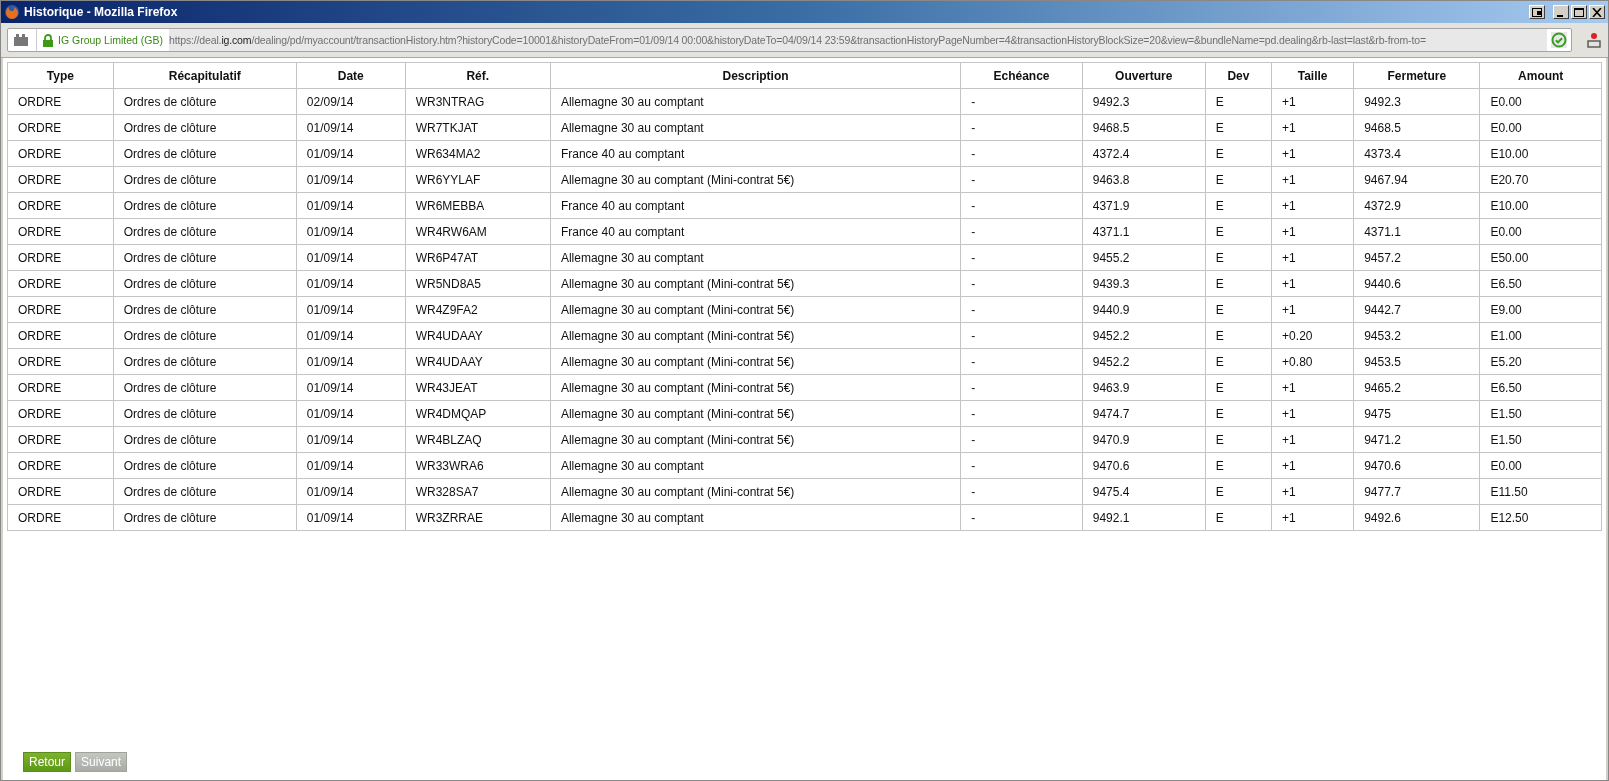 The image size is (1609, 781). I want to click on table-cell: WR6YYLAF, so click(478, 179).